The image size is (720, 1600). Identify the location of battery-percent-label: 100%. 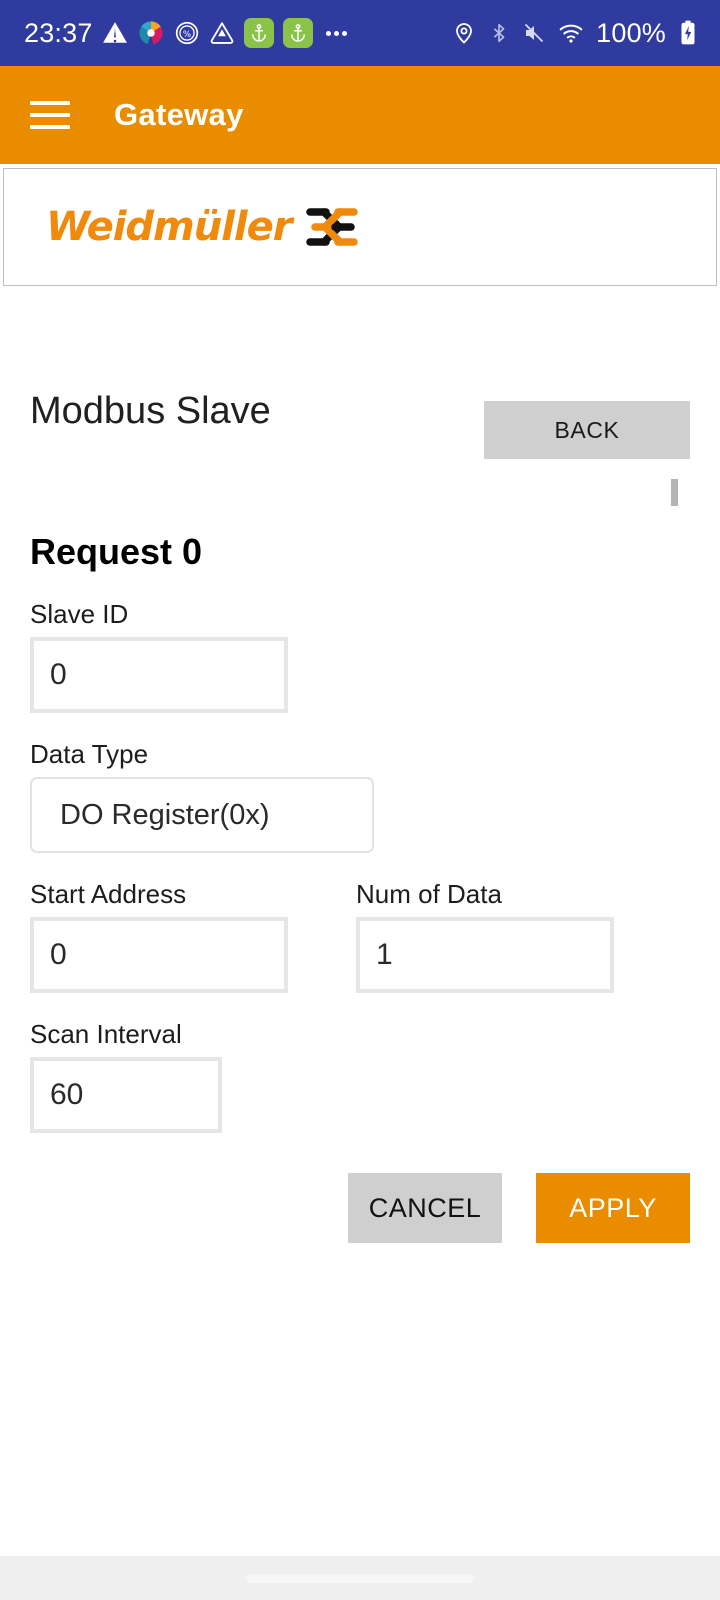
(631, 32).